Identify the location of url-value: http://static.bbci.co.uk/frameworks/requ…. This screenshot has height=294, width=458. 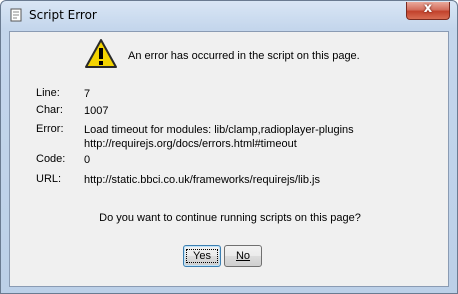
(202, 180).